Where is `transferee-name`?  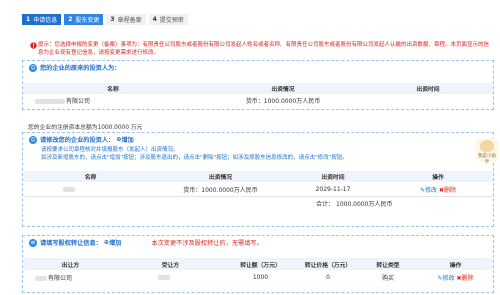 transferee-name is located at coordinates (170, 277).